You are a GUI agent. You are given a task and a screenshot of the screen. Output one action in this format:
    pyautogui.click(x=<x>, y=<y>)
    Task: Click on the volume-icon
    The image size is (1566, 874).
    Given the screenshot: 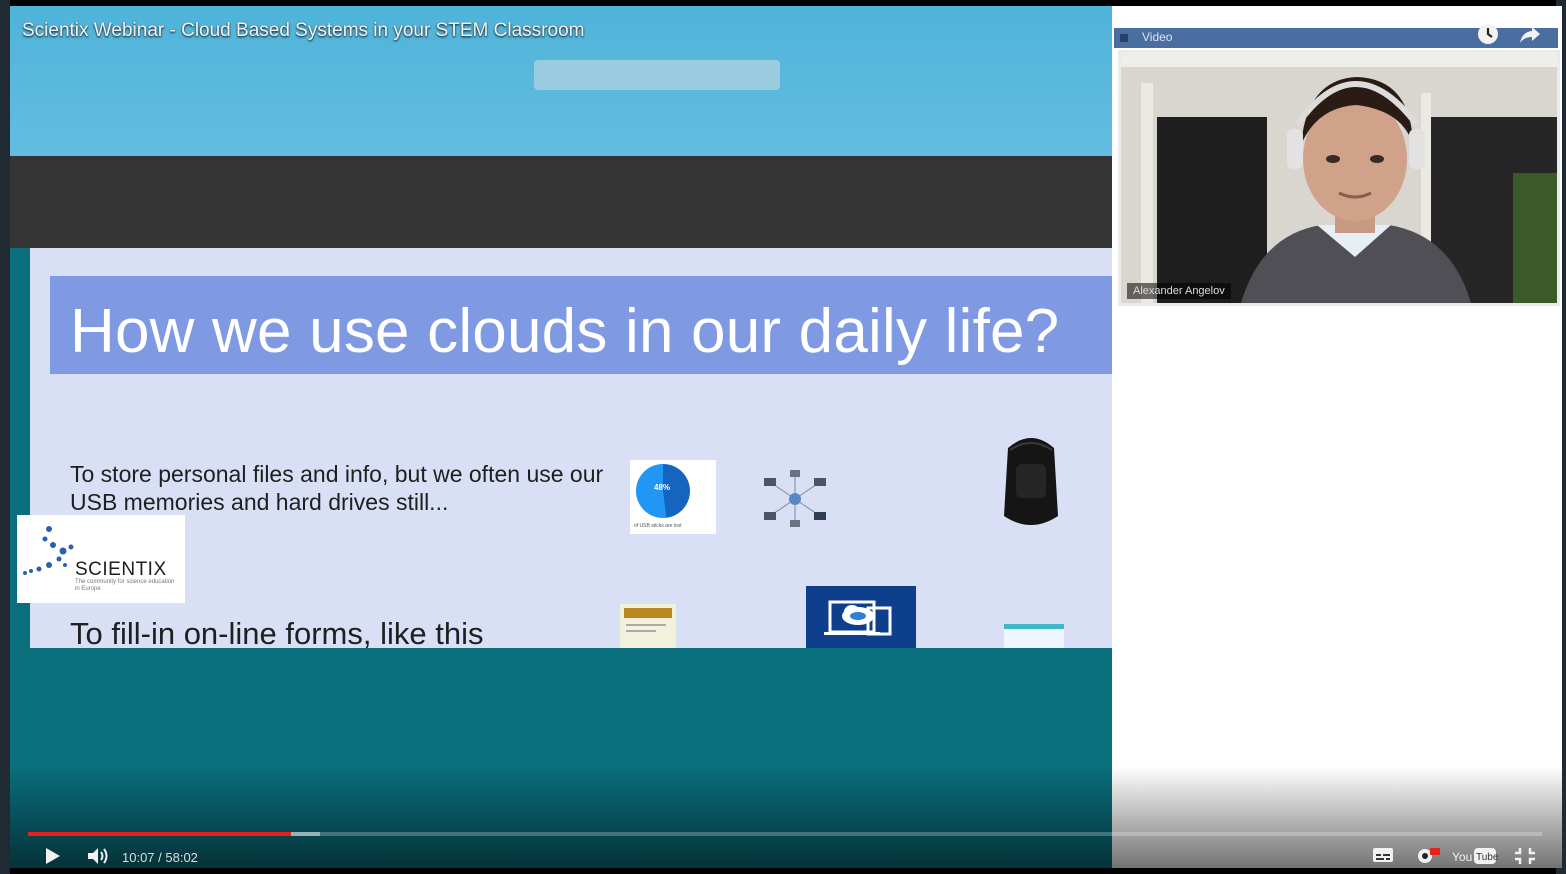 What is the action you would take?
    pyautogui.click(x=98, y=856)
    